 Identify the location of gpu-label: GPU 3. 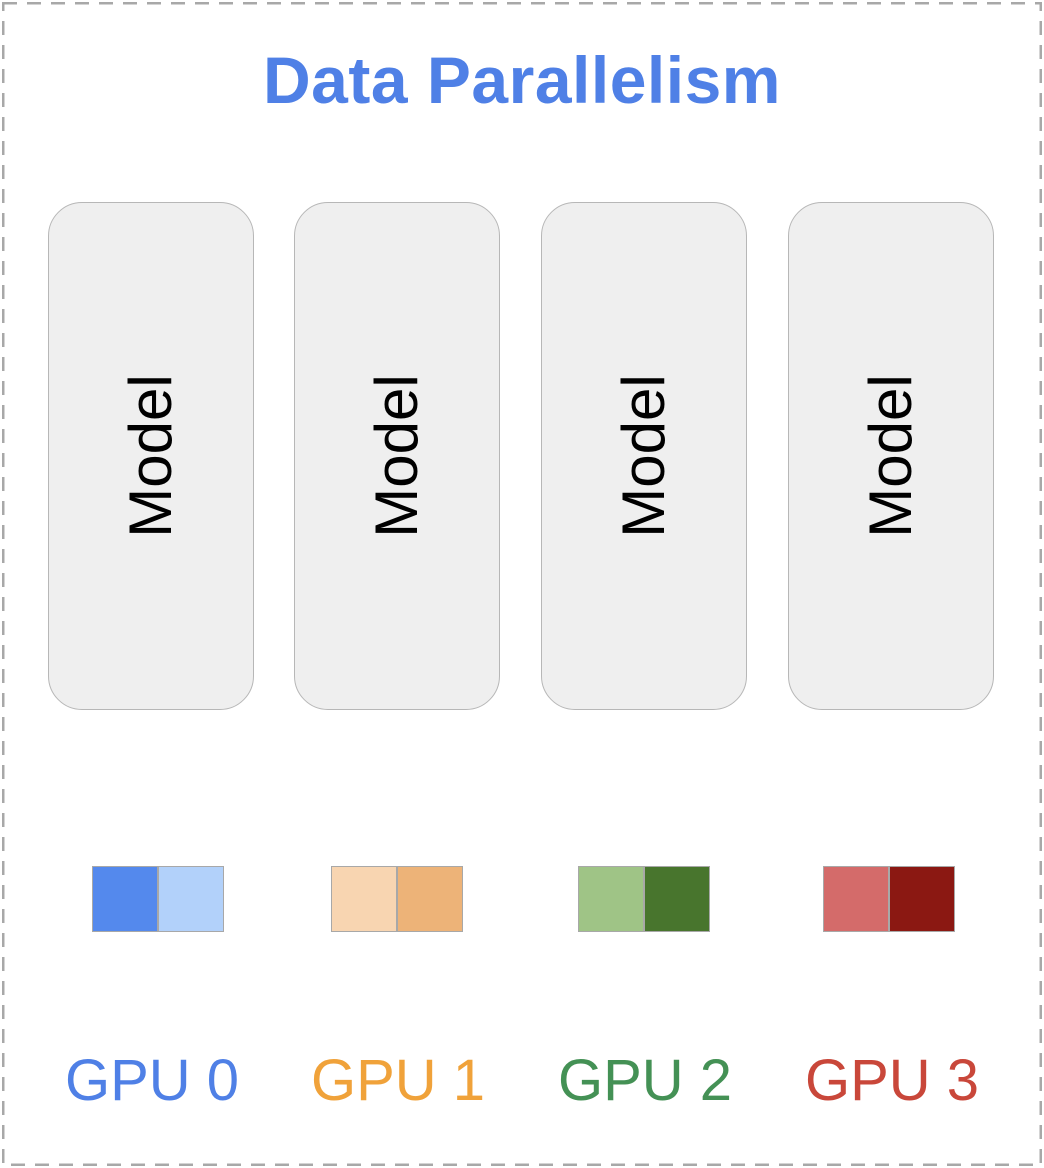
(892, 1080).